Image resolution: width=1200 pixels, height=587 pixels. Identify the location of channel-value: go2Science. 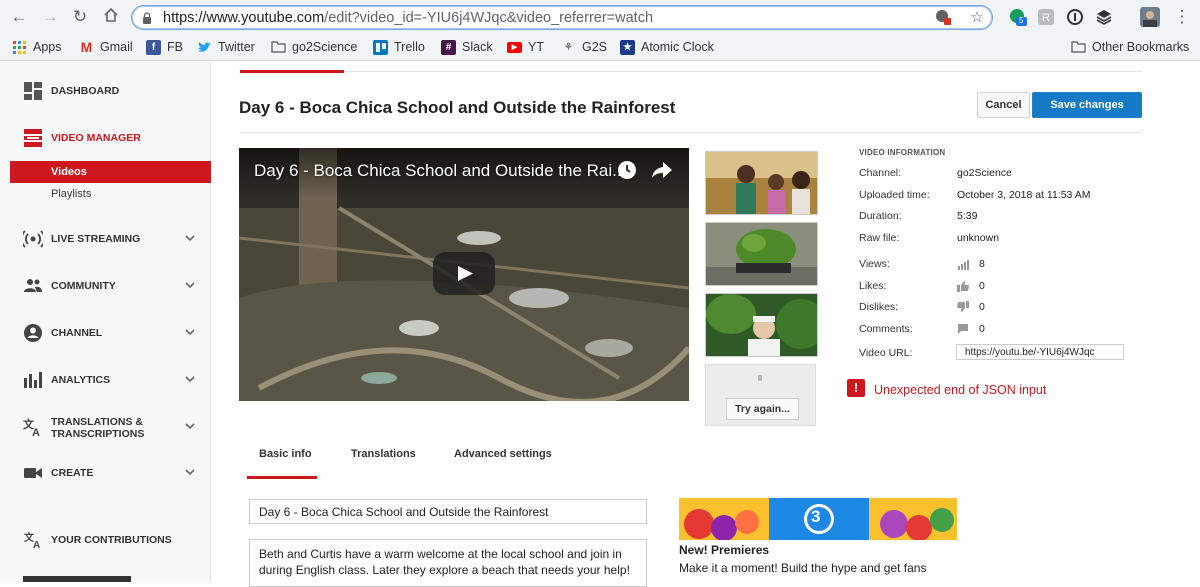
(984, 173).